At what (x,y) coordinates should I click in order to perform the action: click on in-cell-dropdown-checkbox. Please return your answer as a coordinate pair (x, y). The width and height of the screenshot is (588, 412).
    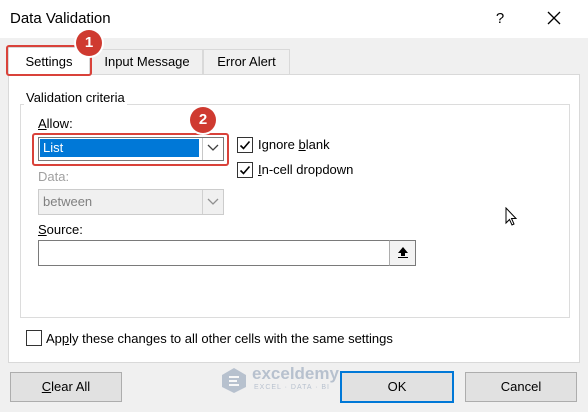
    Looking at the image, I should click on (245, 170).